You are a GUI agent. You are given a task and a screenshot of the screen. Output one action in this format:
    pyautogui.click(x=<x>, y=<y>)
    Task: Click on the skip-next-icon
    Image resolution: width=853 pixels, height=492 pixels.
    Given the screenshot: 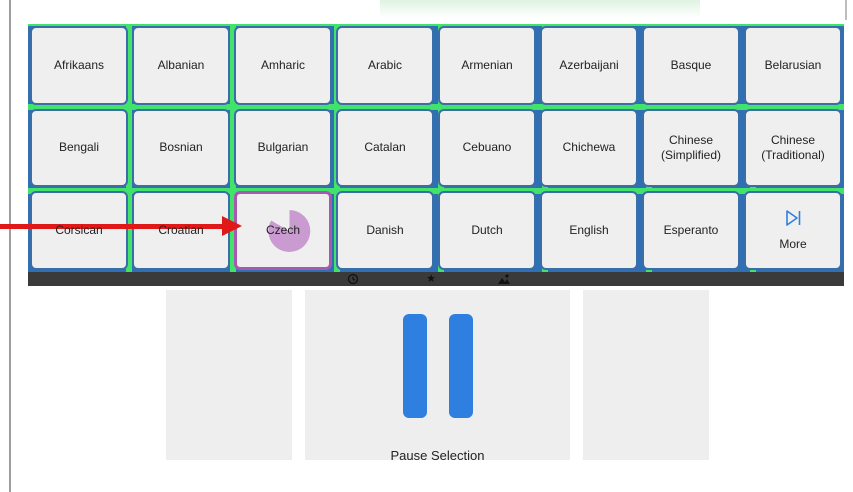 What is the action you would take?
    pyautogui.click(x=793, y=218)
    